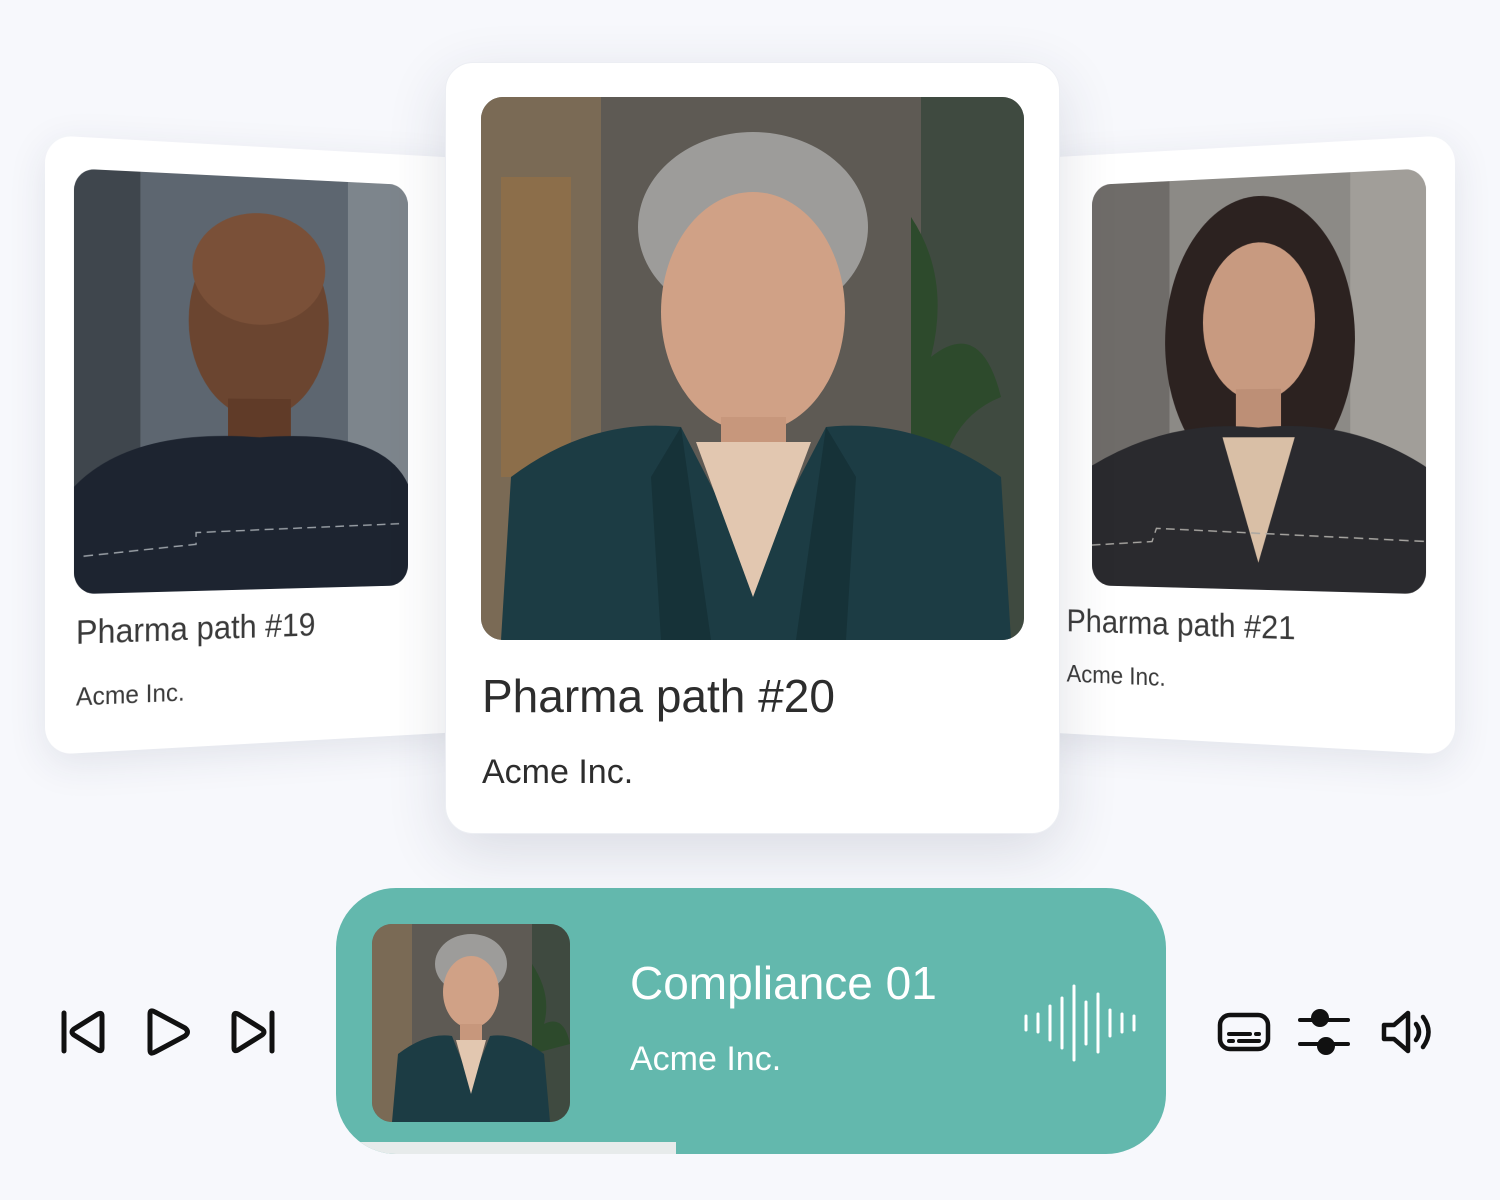  Describe the element at coordinates (658, 696) in the screenshot. I see `card-title: Pharma path #20` at that location.